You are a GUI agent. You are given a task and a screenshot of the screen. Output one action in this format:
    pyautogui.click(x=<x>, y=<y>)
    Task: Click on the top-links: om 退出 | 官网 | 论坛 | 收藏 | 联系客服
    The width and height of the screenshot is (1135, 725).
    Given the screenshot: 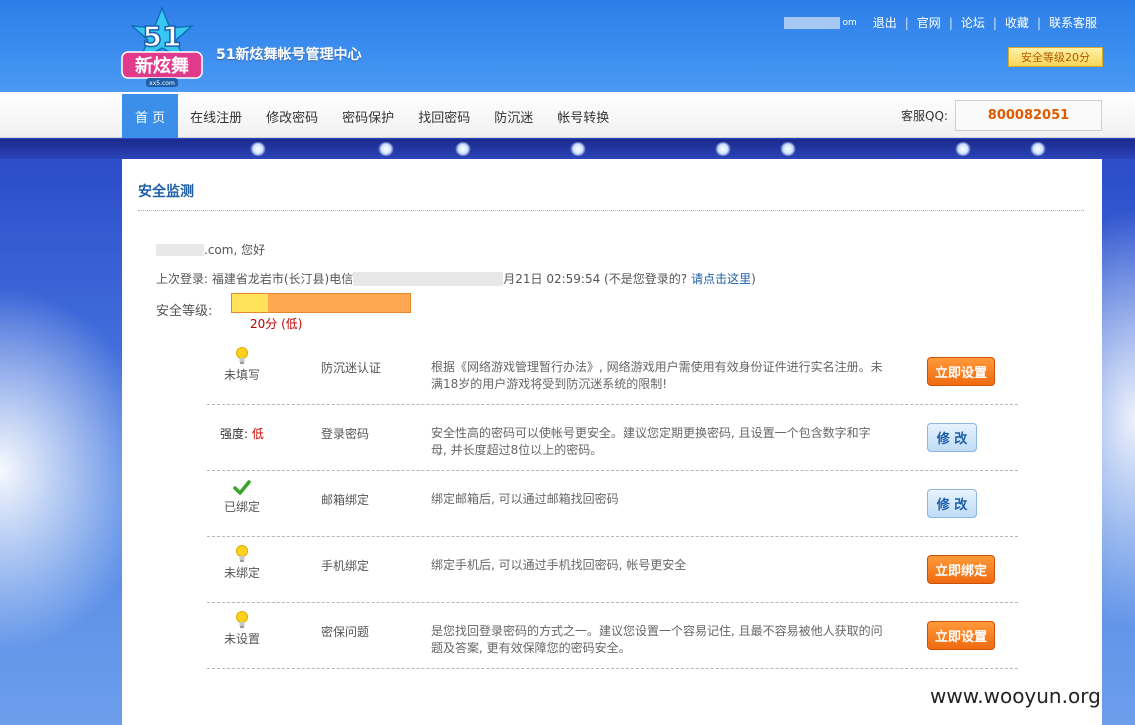 What is the action you would take?
    pyautogui.click(x=944, y=22)
    